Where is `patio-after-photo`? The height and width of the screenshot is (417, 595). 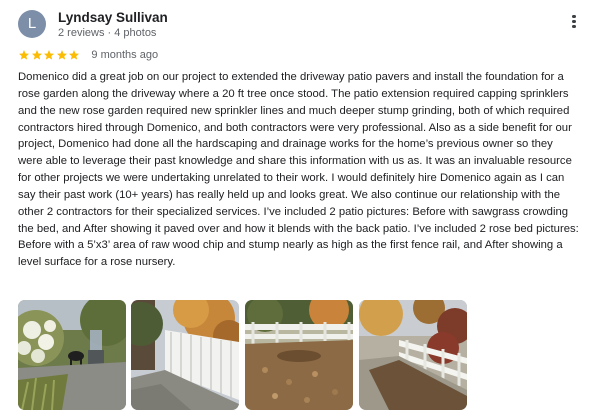 patio-after-photo is located at coordinates (185, 355).